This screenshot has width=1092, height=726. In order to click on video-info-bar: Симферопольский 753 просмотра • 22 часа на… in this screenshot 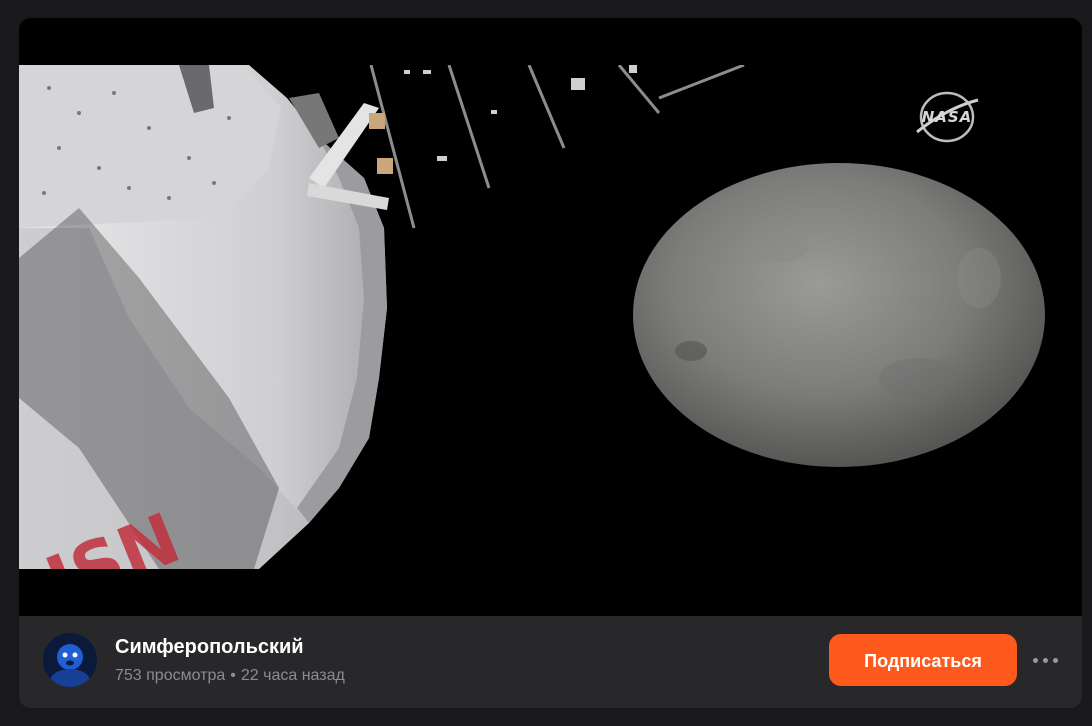, I will do `click(550, 662)`.